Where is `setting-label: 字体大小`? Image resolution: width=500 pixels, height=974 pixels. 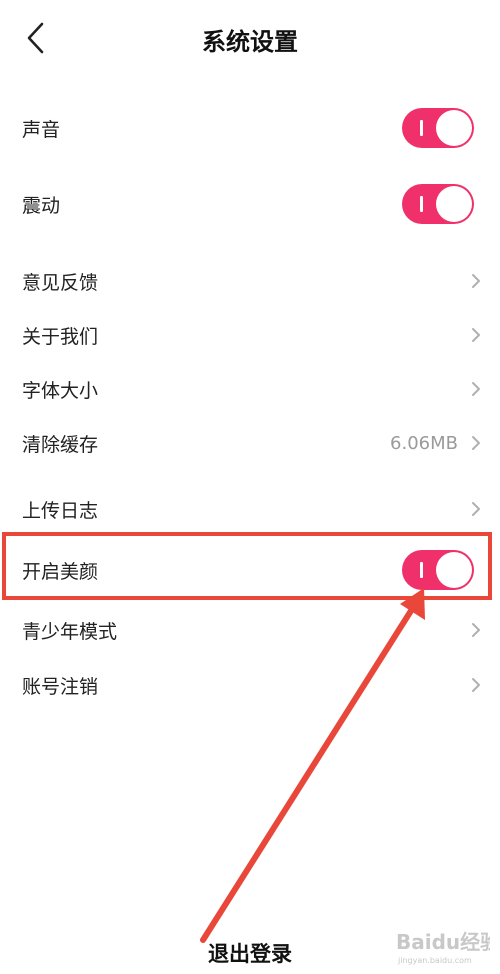 setting-label: 字体大小 is located at coordinates (60, 390).